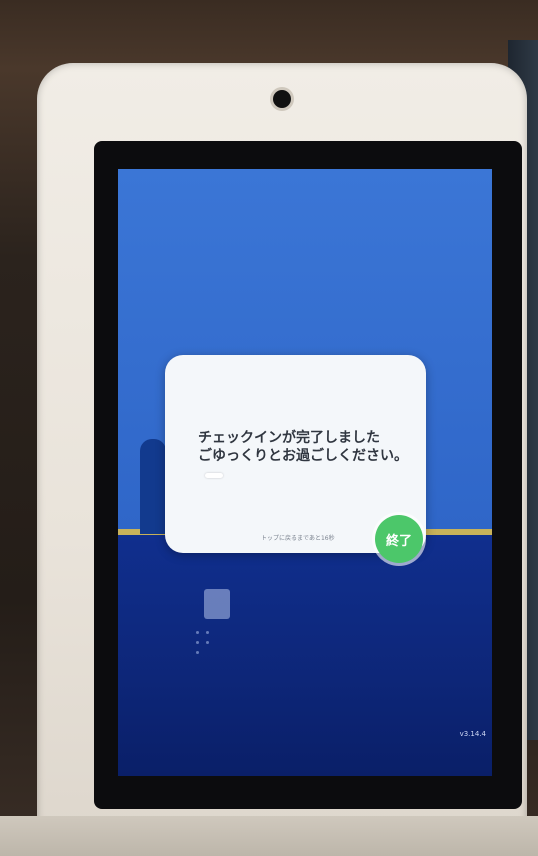 The height and width of the screenshot is (856, 538). What do you see at coordinates (399, 539) in the screenshot?
I see `end-button: 終了` at bounding box center [399, 539].